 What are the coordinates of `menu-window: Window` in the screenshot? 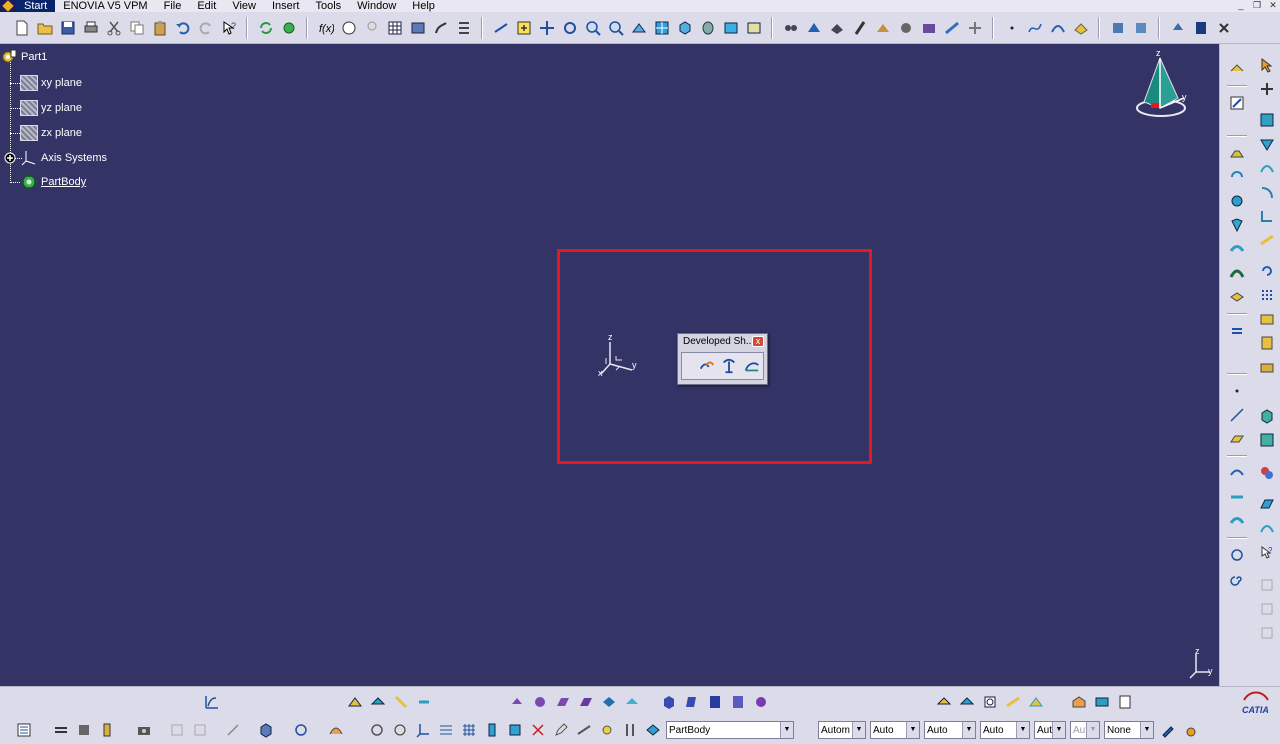 It's located at (376, 6).